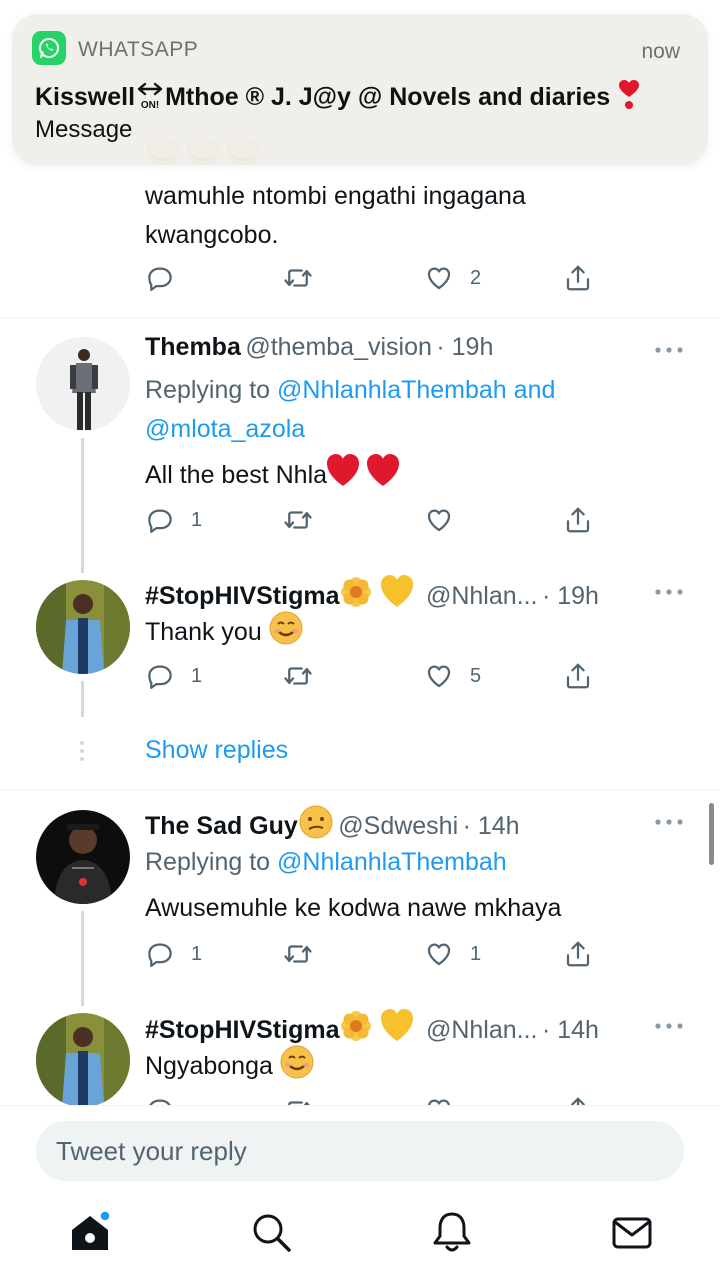  I want to click on reply-input, so click(360, 1151).